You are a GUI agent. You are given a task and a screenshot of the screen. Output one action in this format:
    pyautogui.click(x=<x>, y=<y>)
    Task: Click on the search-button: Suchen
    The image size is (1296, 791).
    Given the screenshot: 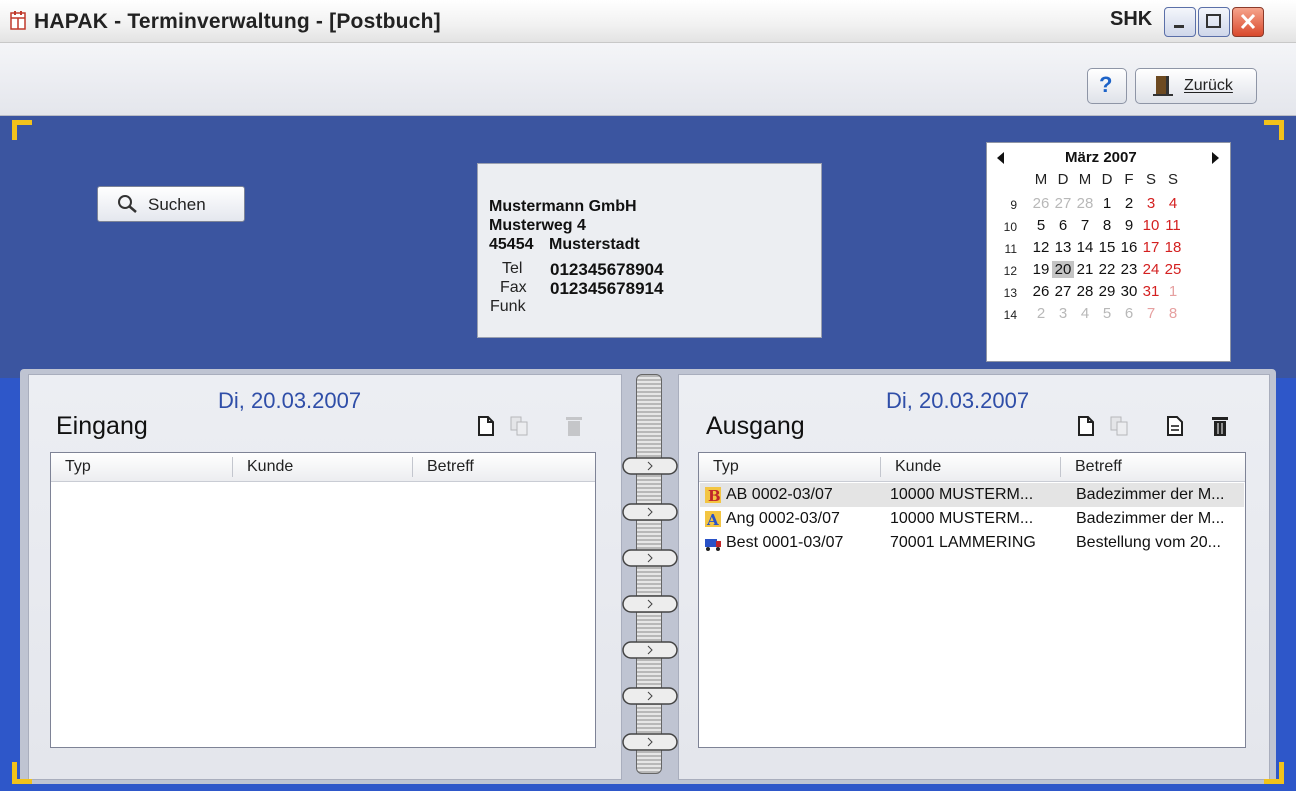 What is the action you would take?
    pyautogui.click(x=171, y=204)
    